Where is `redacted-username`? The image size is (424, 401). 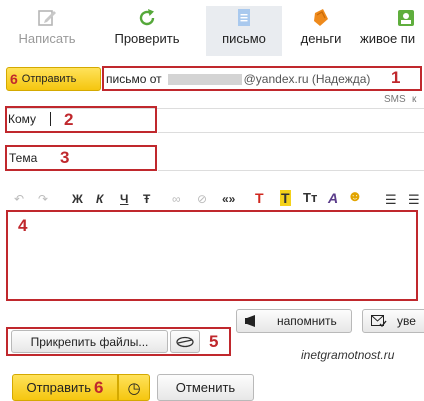
redacted-username is located at coordinates (204, 79).